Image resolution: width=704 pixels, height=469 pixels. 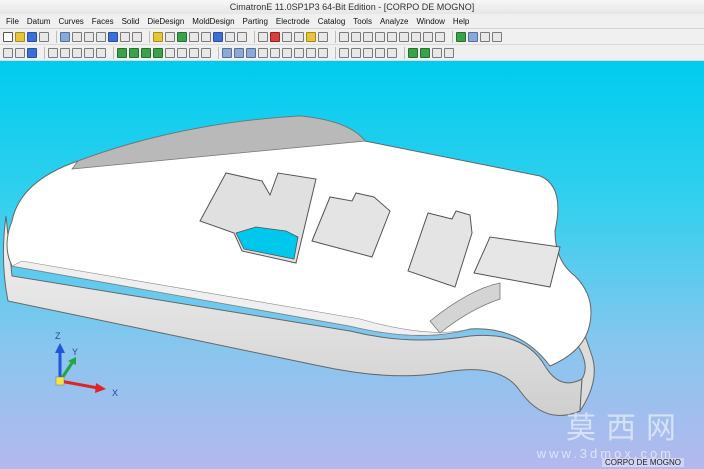 What do you see at coordinates (101, 36) in the screenshot?
I see `rotate-icon` at bounding box center [101, 36].